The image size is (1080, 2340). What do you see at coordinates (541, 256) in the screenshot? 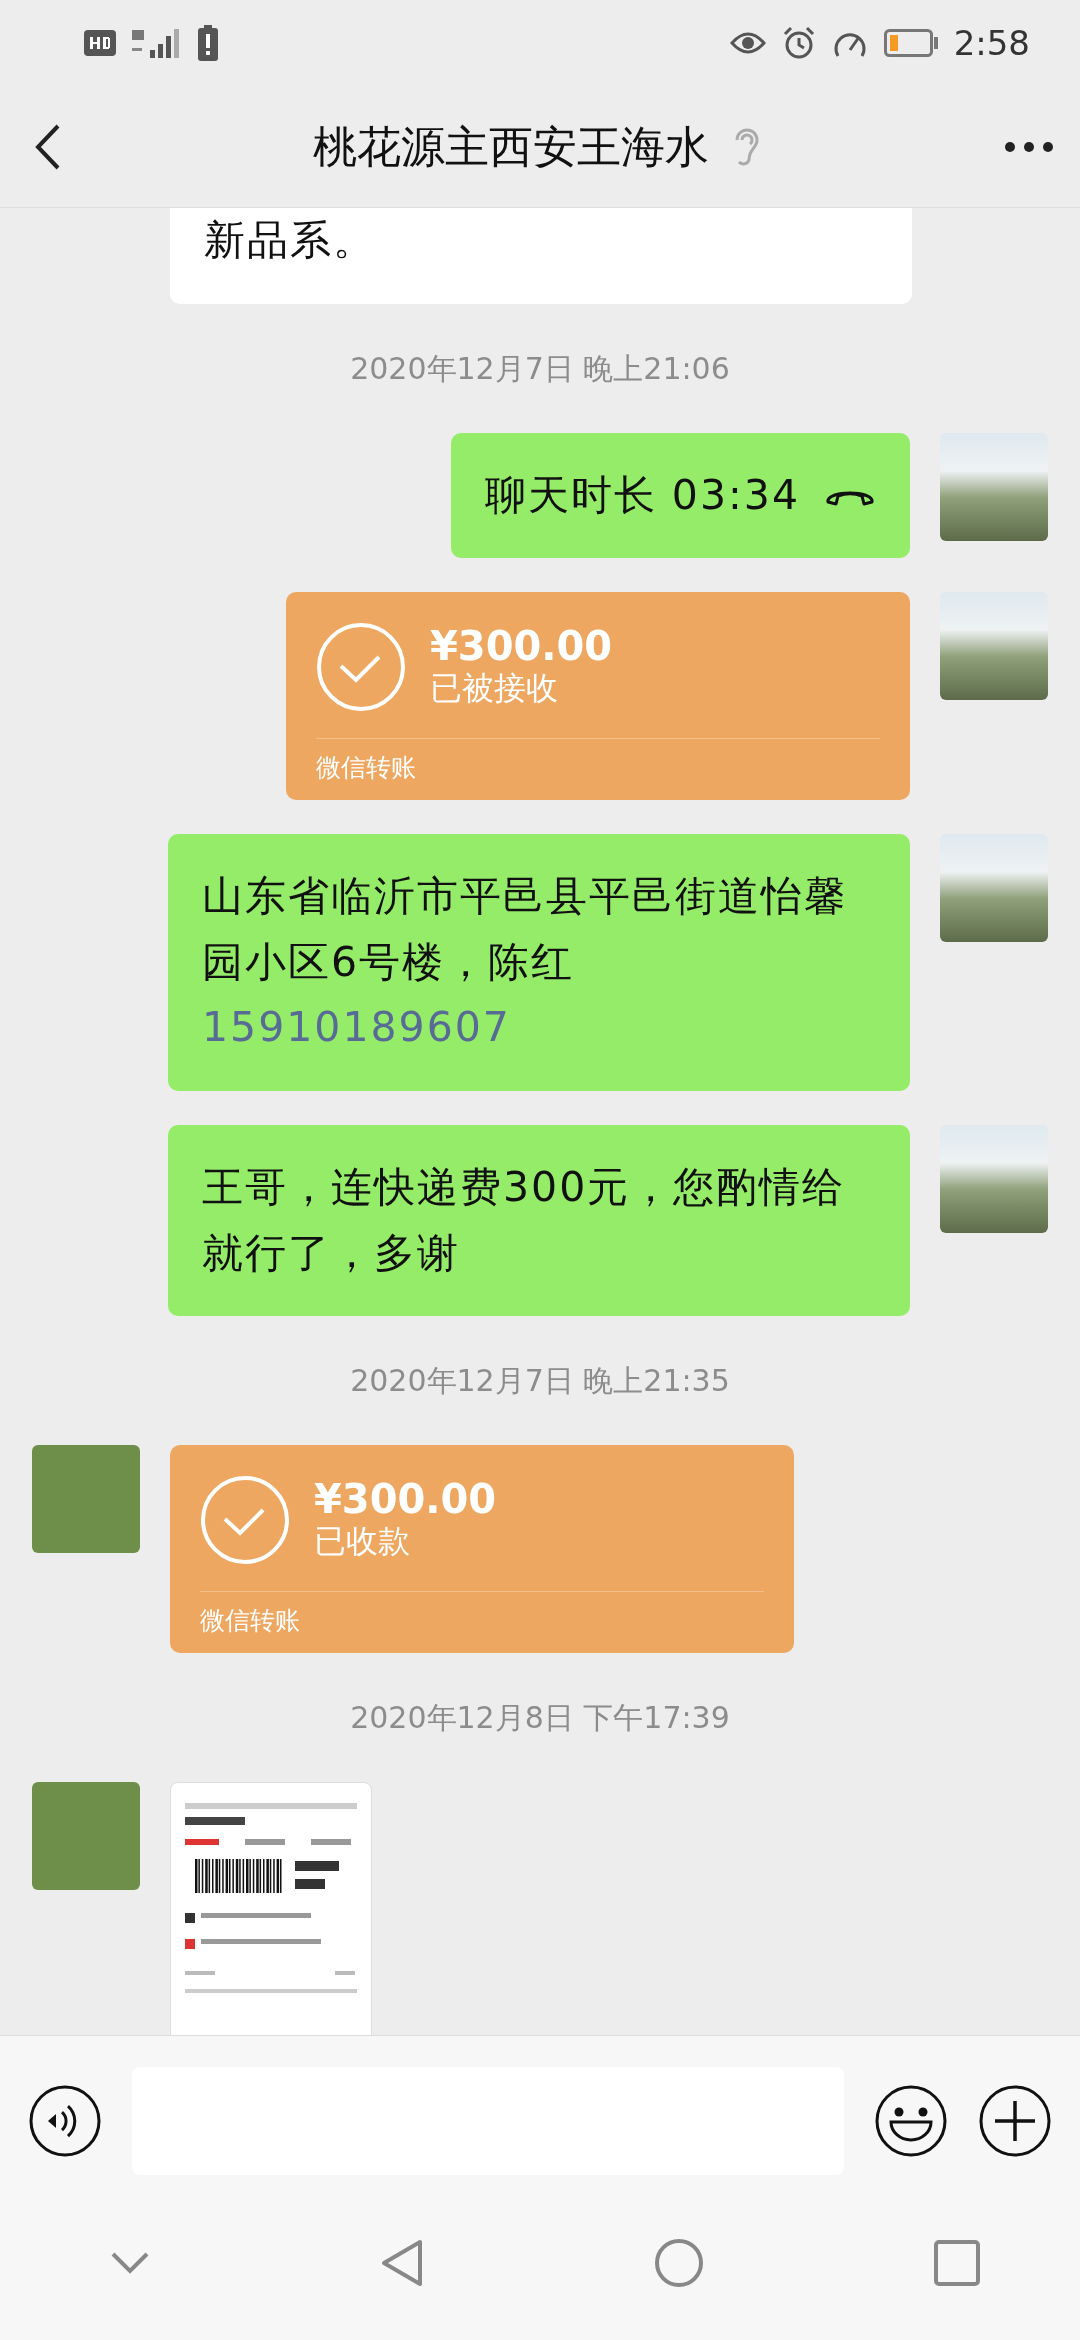
I see `message-bubble: 新品系。` at bounding box center [541, 256].